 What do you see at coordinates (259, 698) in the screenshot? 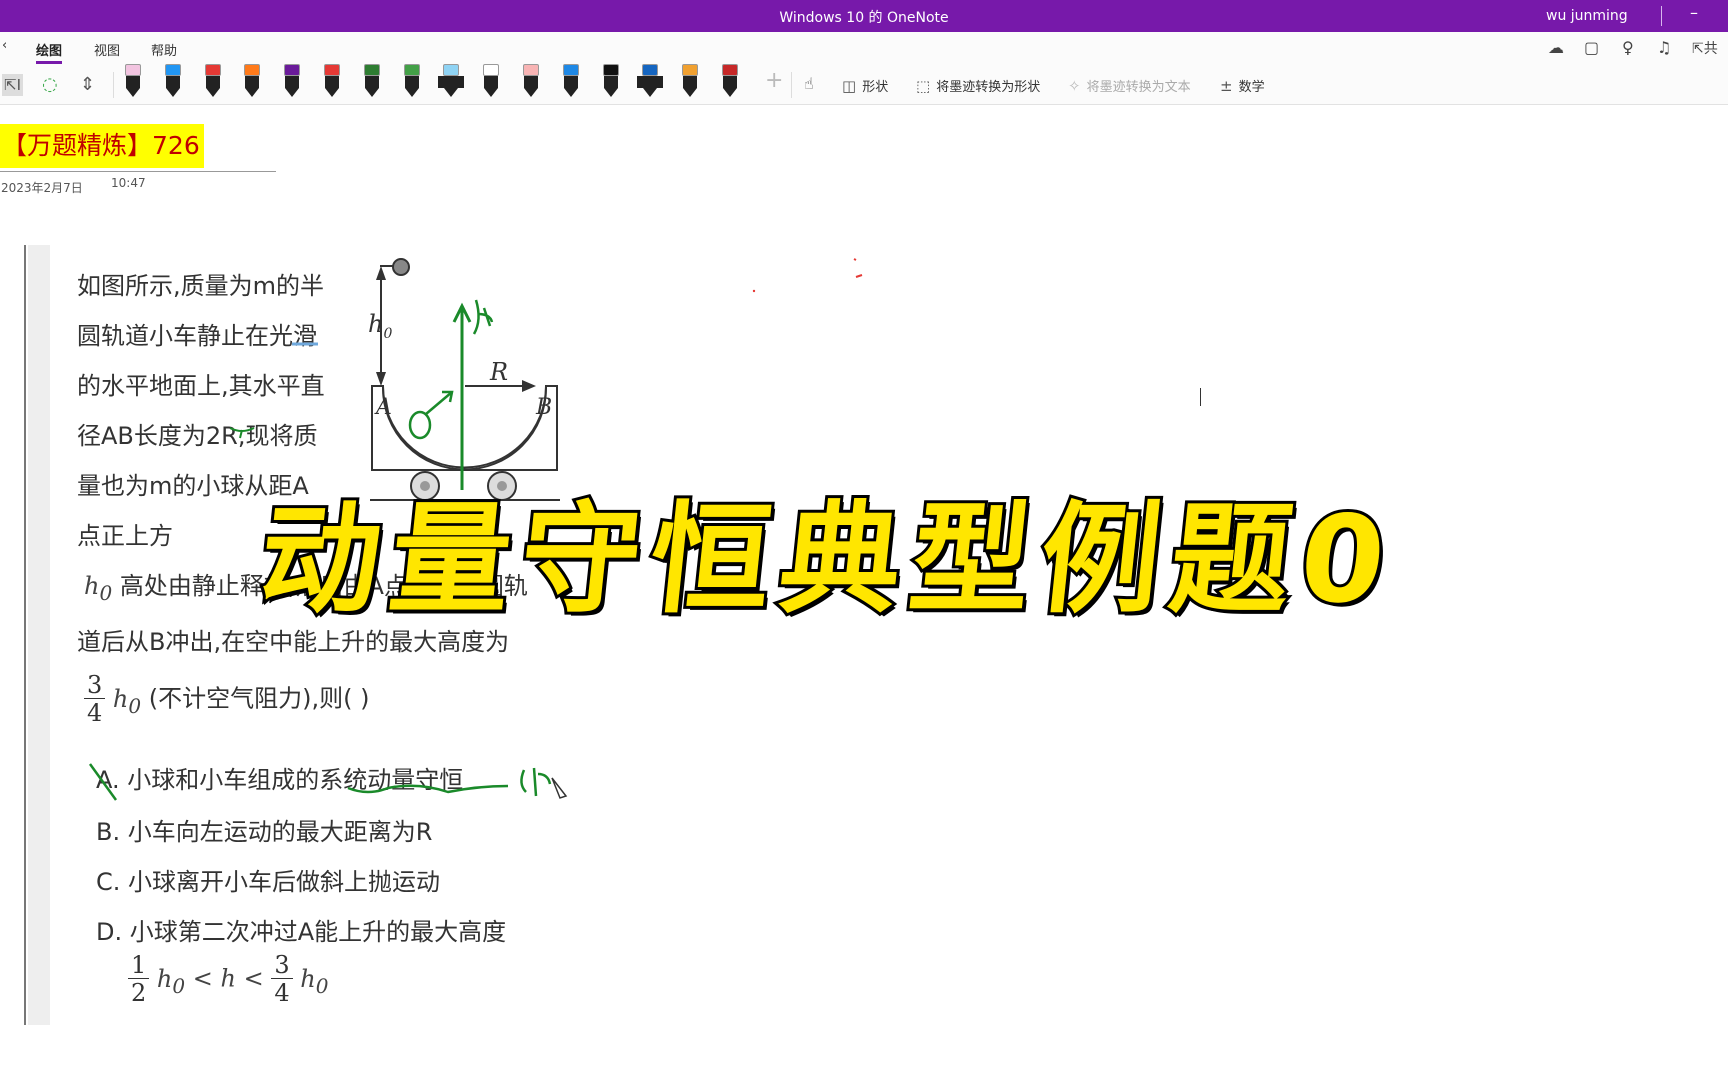
I see `question-line-text: (不计空气阻力),则( )` at bounding box center [259, 698].